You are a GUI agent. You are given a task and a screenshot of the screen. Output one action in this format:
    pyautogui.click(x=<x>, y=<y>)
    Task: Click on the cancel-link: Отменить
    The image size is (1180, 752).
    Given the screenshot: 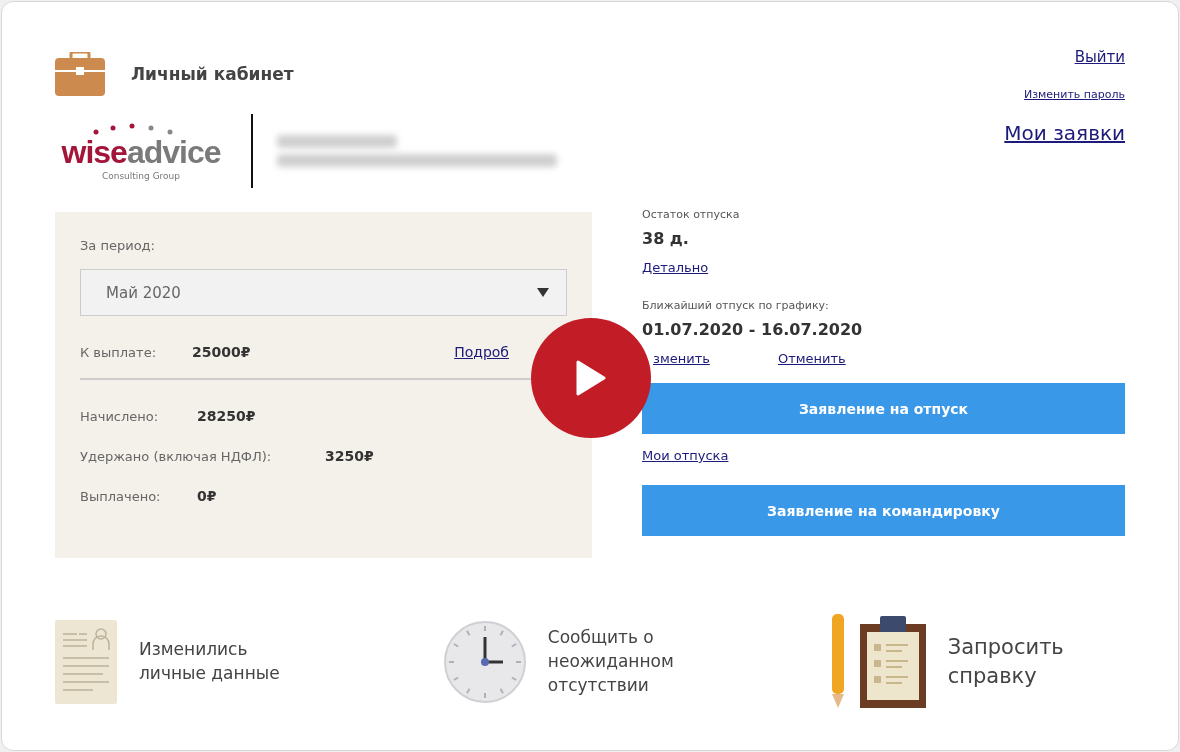 What is the action you would take?
    pyautogui.click(x=811, y=358)
    